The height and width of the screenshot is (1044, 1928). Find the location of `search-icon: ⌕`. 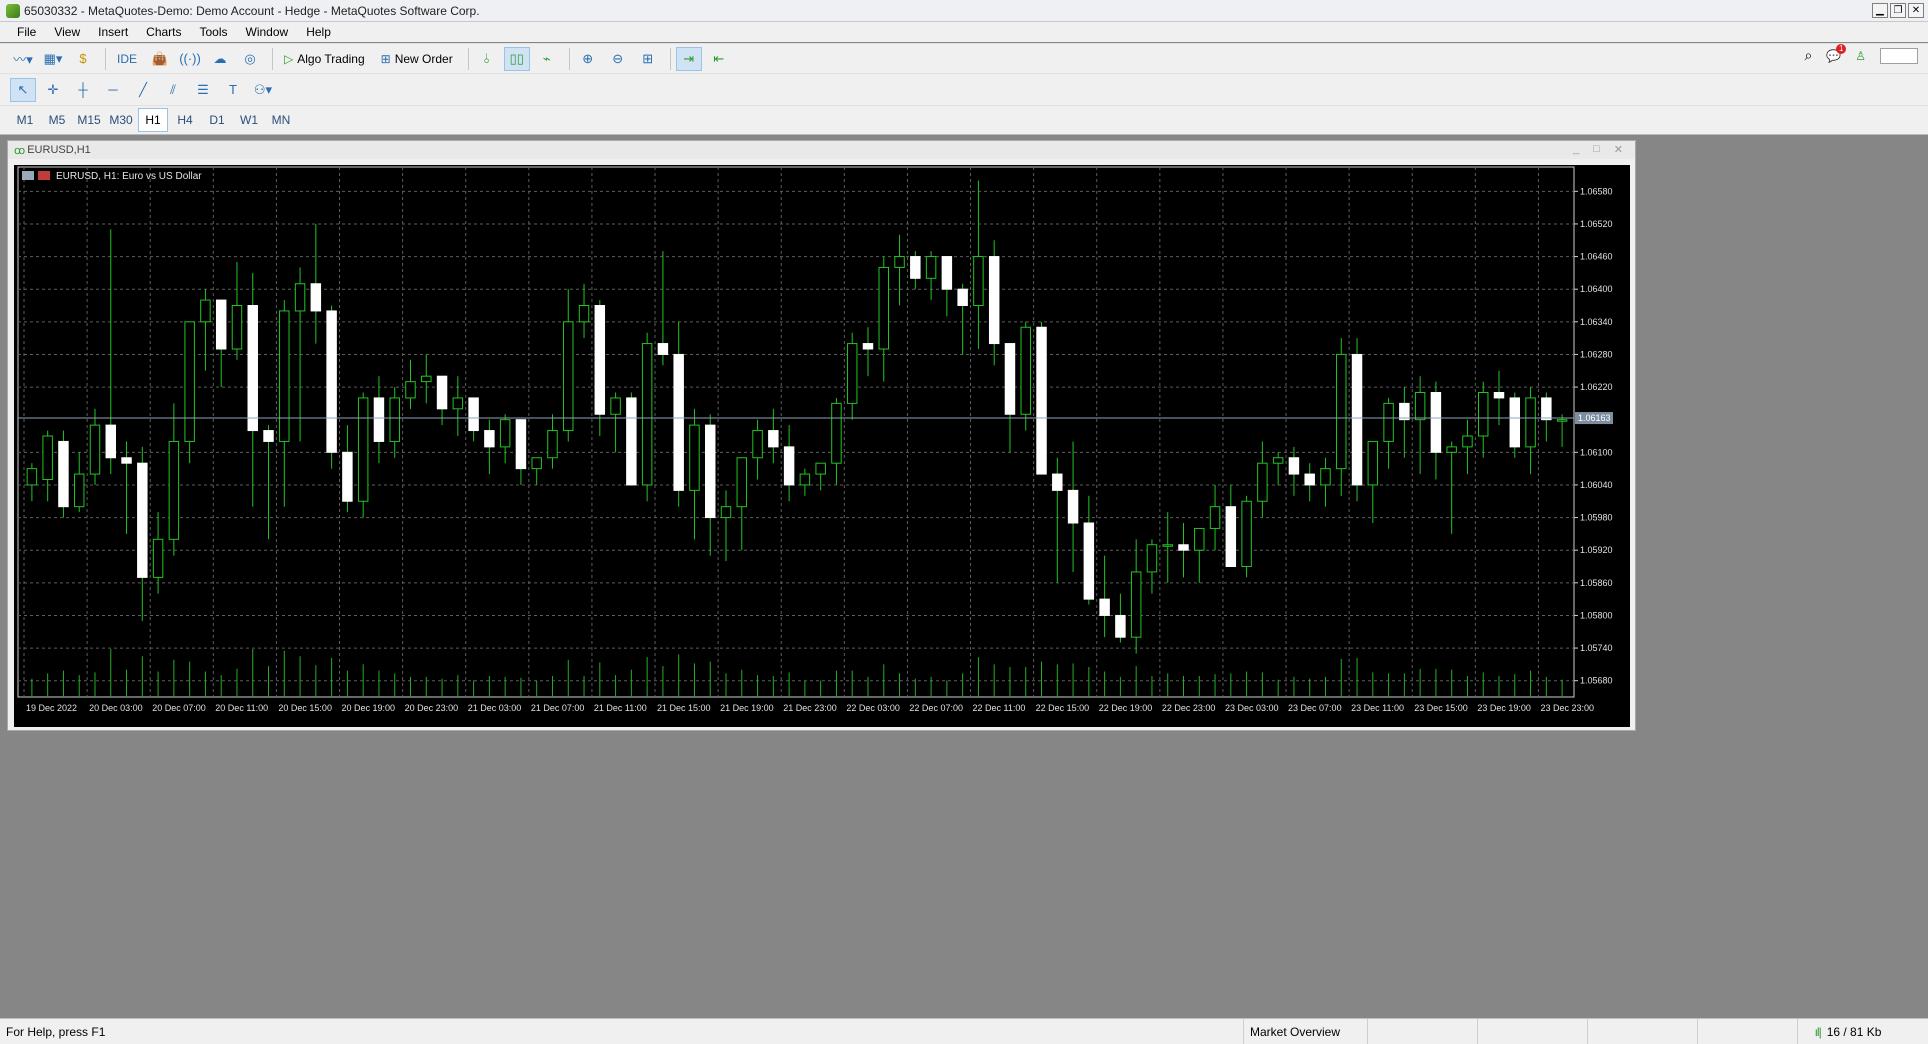

search-icon: ⌕ is located at coordinates (1808, 55).